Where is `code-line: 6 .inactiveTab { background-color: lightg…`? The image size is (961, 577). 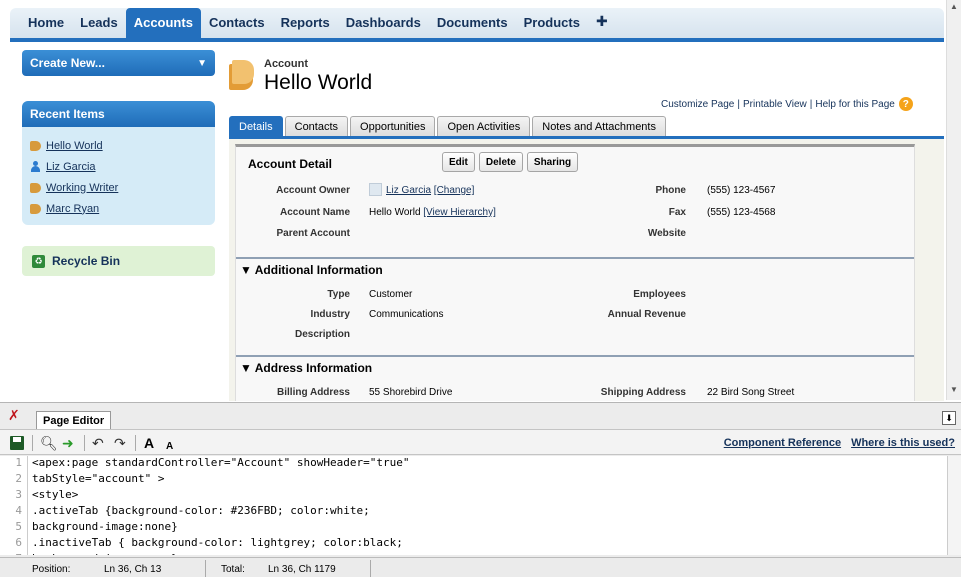 code-line: 6 .inactiveTab { background-color: lightg… is located at coordinates (473, 544).